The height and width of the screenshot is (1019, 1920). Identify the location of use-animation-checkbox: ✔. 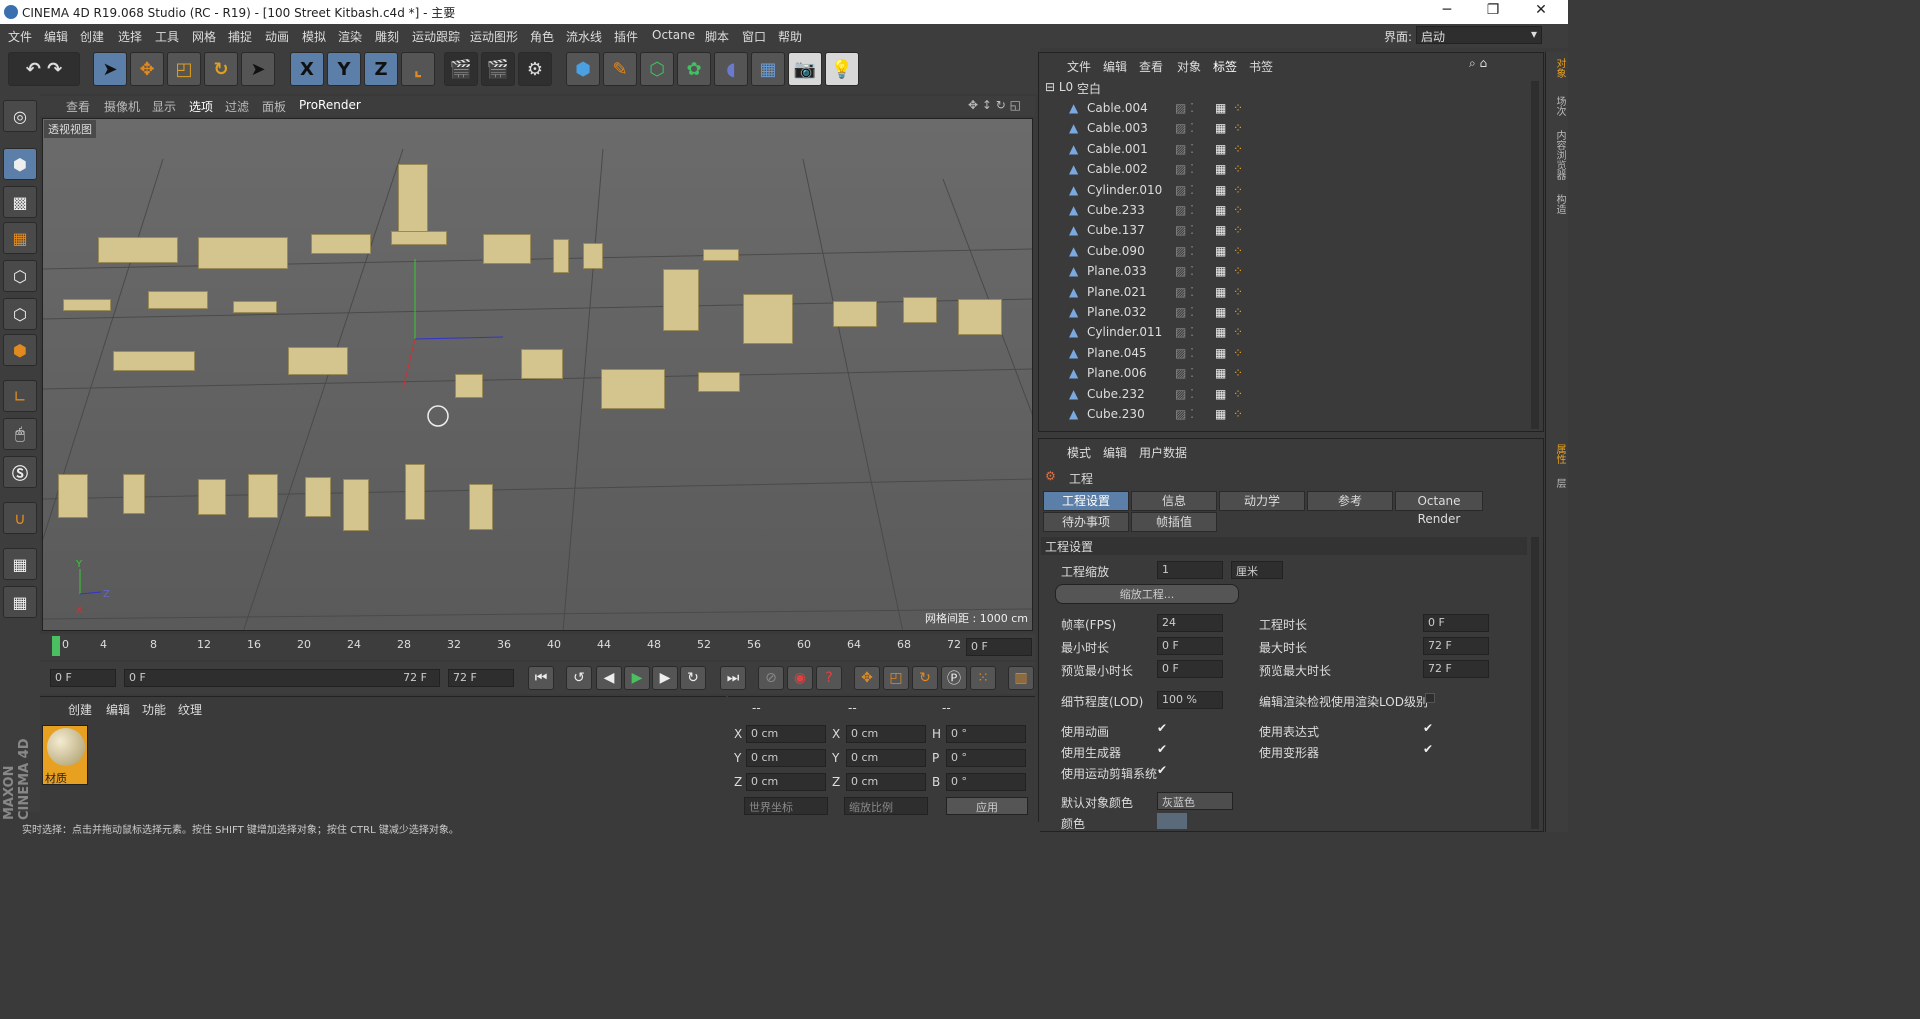
(1162, 728).